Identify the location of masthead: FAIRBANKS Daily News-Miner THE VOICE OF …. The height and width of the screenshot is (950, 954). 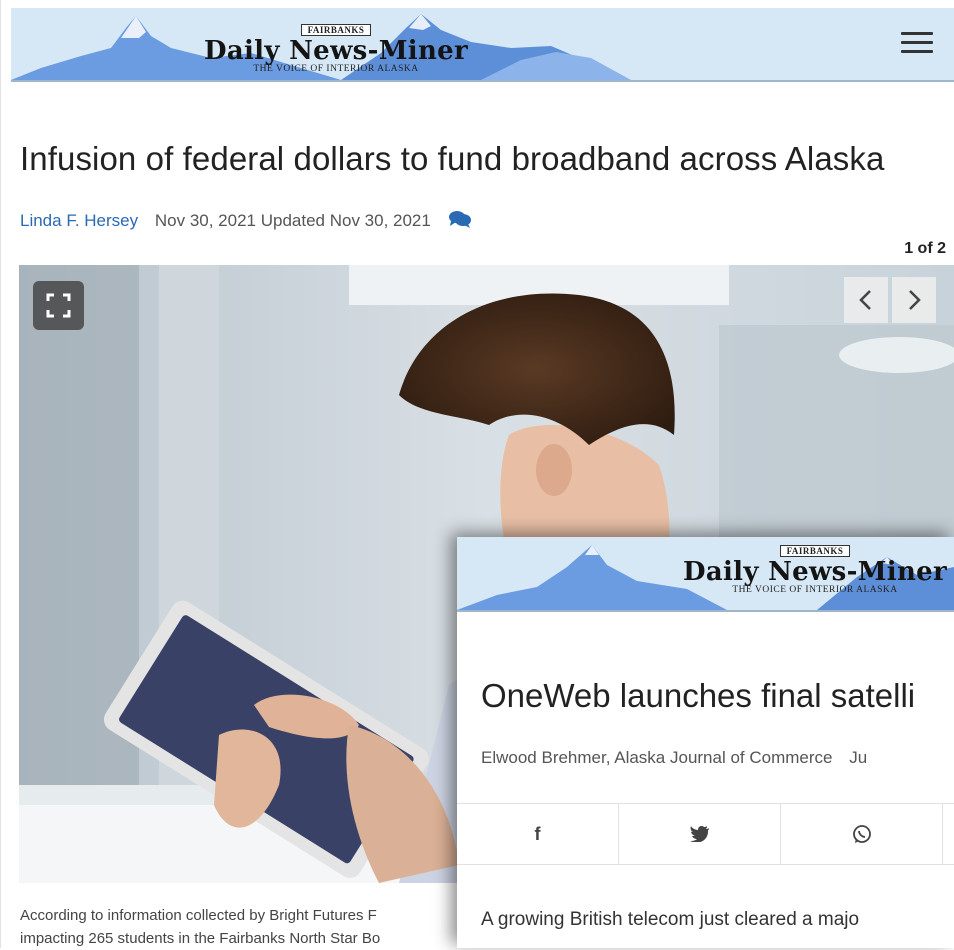
(482, 45).